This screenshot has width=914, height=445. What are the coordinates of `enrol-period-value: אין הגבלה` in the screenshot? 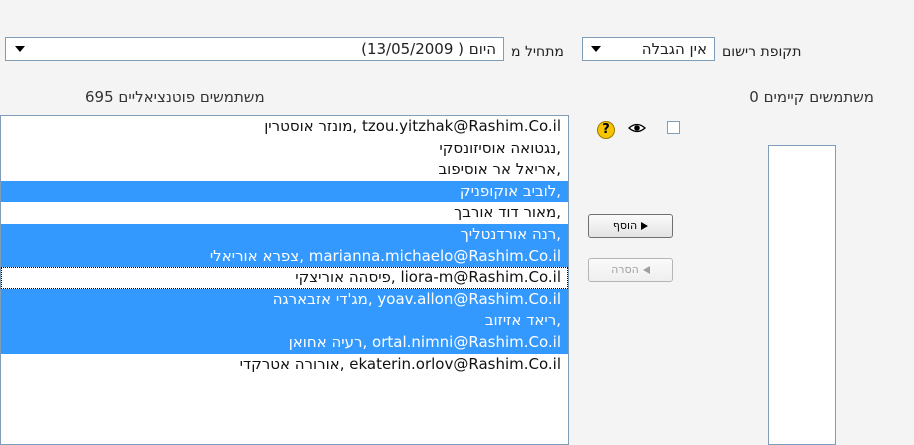 It's located at (674, 49).